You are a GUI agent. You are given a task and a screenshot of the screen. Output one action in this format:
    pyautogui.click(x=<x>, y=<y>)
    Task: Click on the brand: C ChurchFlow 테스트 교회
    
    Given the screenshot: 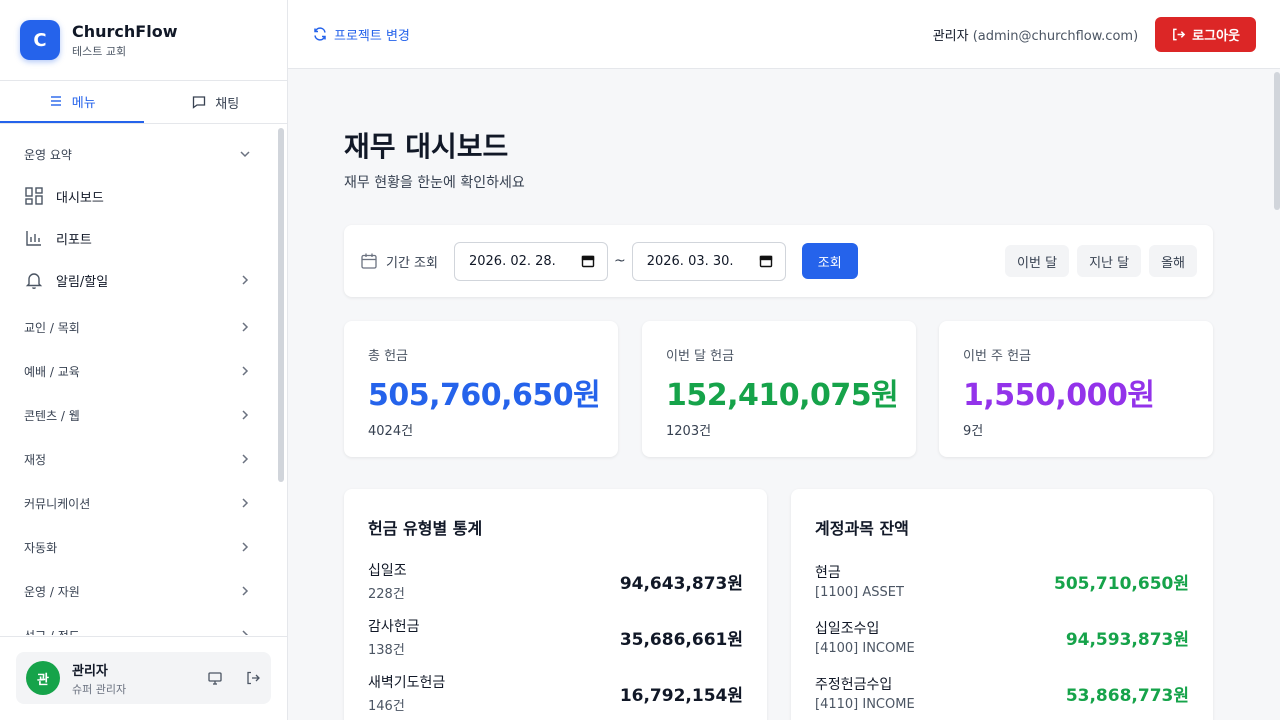 What is the action you would take?
    pyautogui.click(x=143, y=40)
    